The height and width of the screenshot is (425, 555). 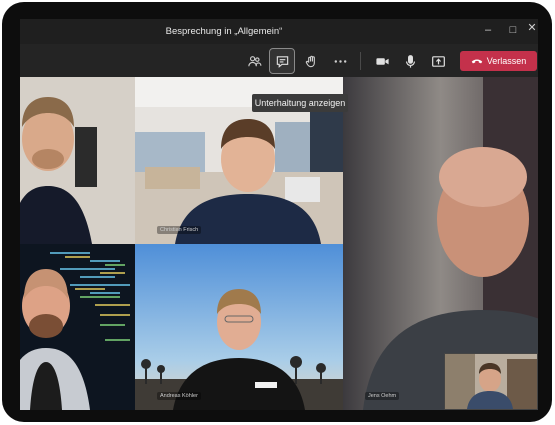 I want to click on camera-icon, so click(x=382, y=61).